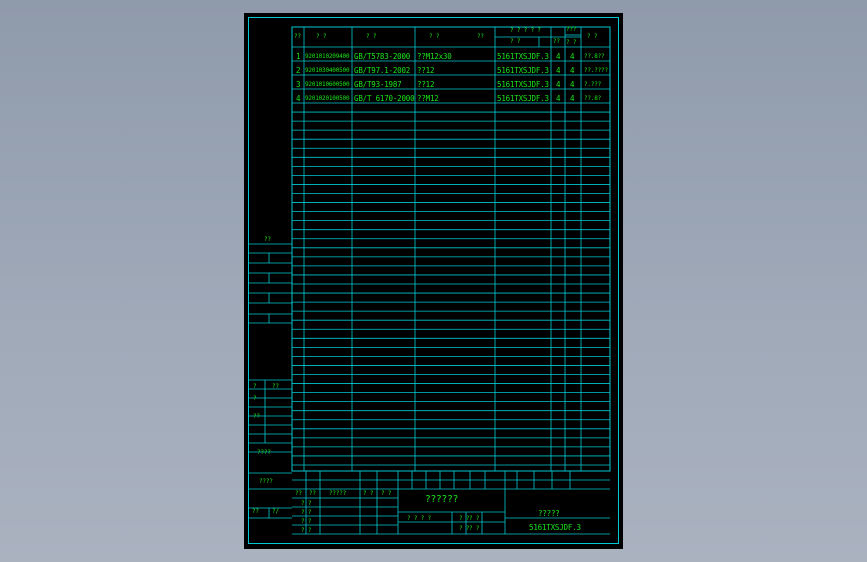 This screenshot has width=867, height=562. What do you see at coordinates (515, 41) in the screenshot?
I see `bom-header-belong-sub: ? ?` at bounding box center [515, 41].